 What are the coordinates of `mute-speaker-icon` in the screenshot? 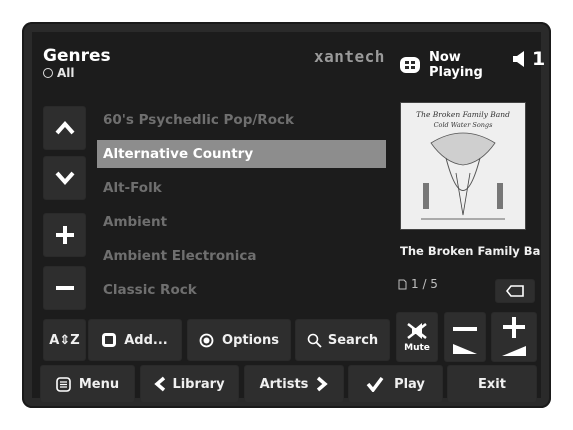 It's located at (417, 331).